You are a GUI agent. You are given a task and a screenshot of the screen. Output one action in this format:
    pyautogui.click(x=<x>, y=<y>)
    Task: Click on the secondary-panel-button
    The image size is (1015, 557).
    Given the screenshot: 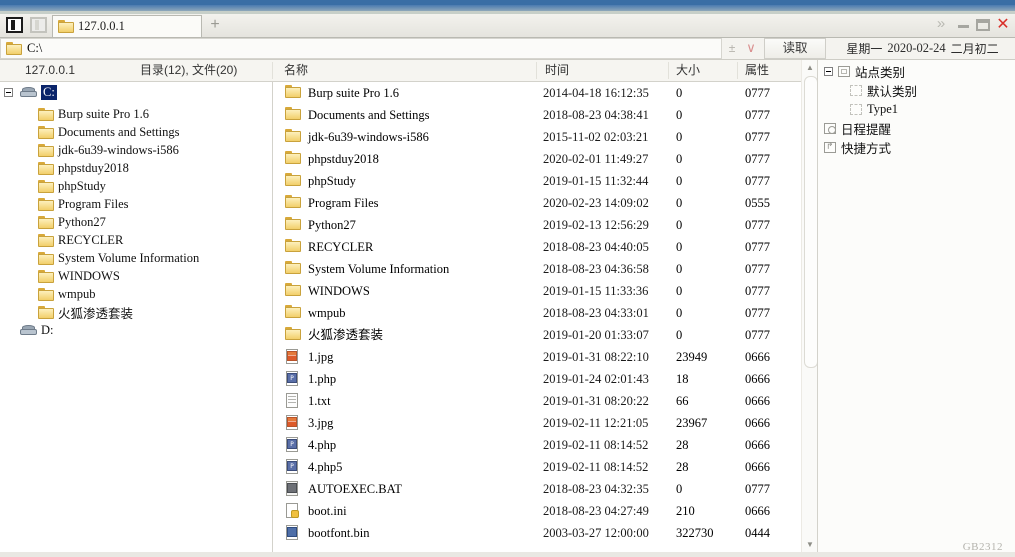 What is the action you would take?
    pyautogui.click(x=39, y=25)
    